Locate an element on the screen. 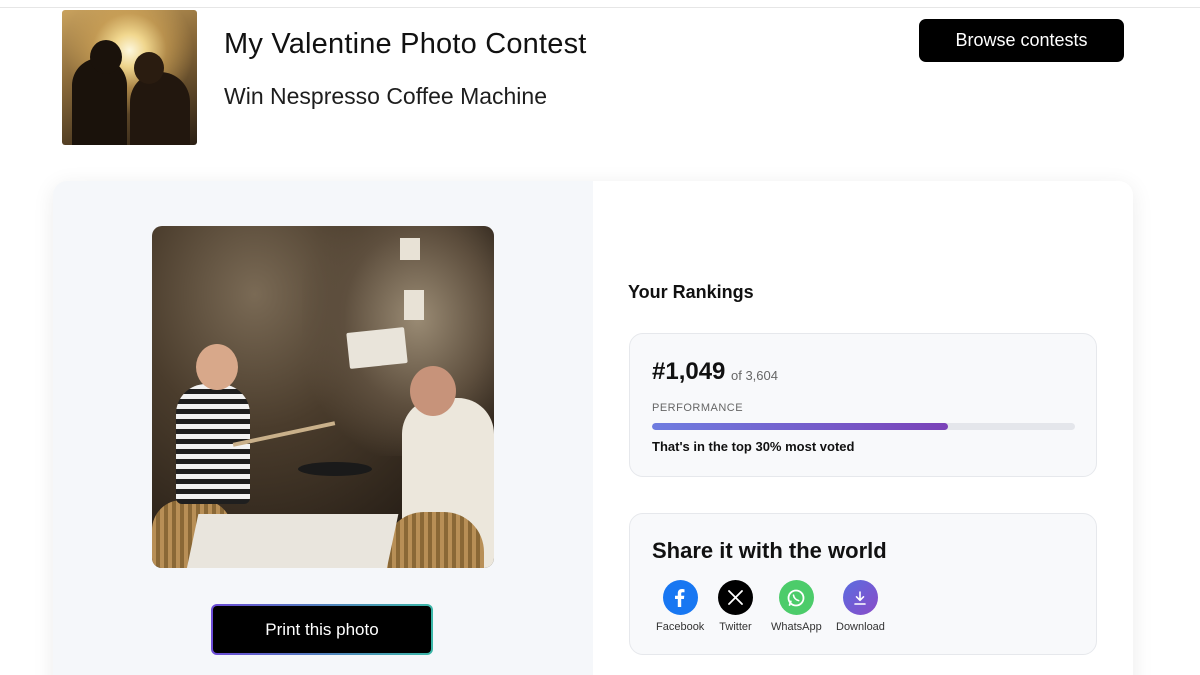  performance-label: PERFORMANCE is located at coordinates (698, 408).